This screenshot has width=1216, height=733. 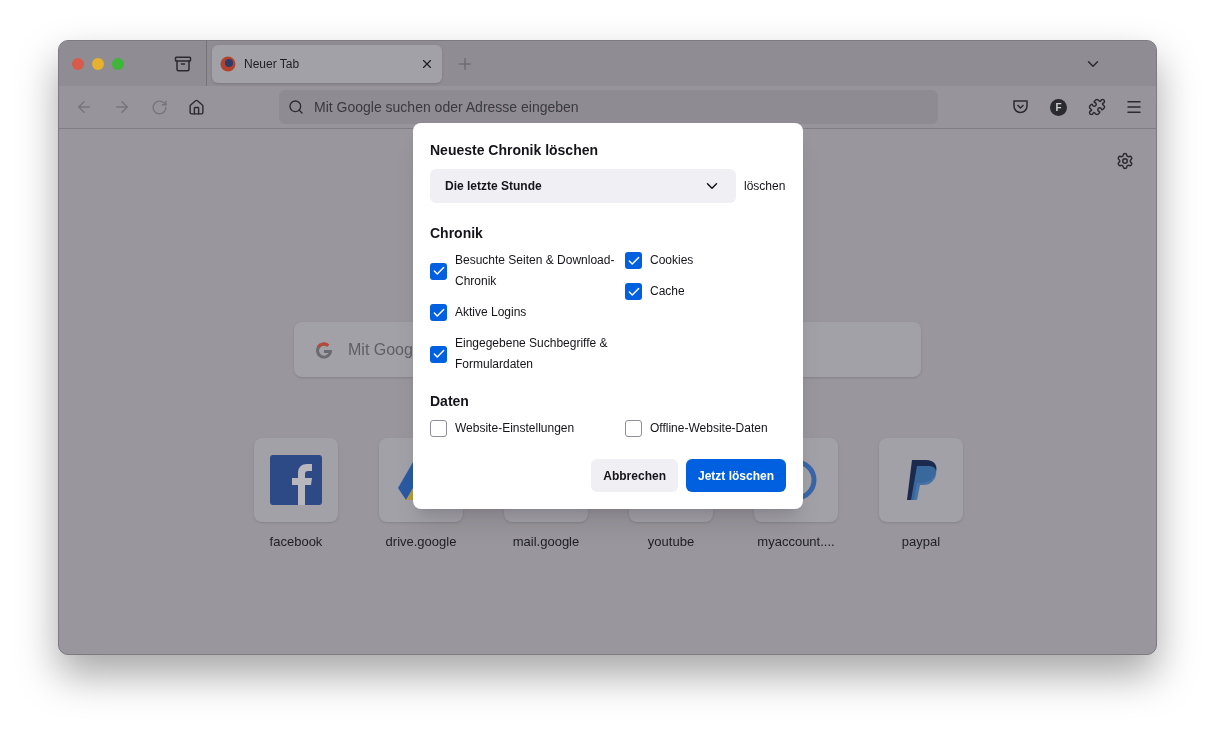 What do you see at coordinates (672, 260) in the screenshot?
I see `option-label: Cookies` at bounding box center [672, 260].